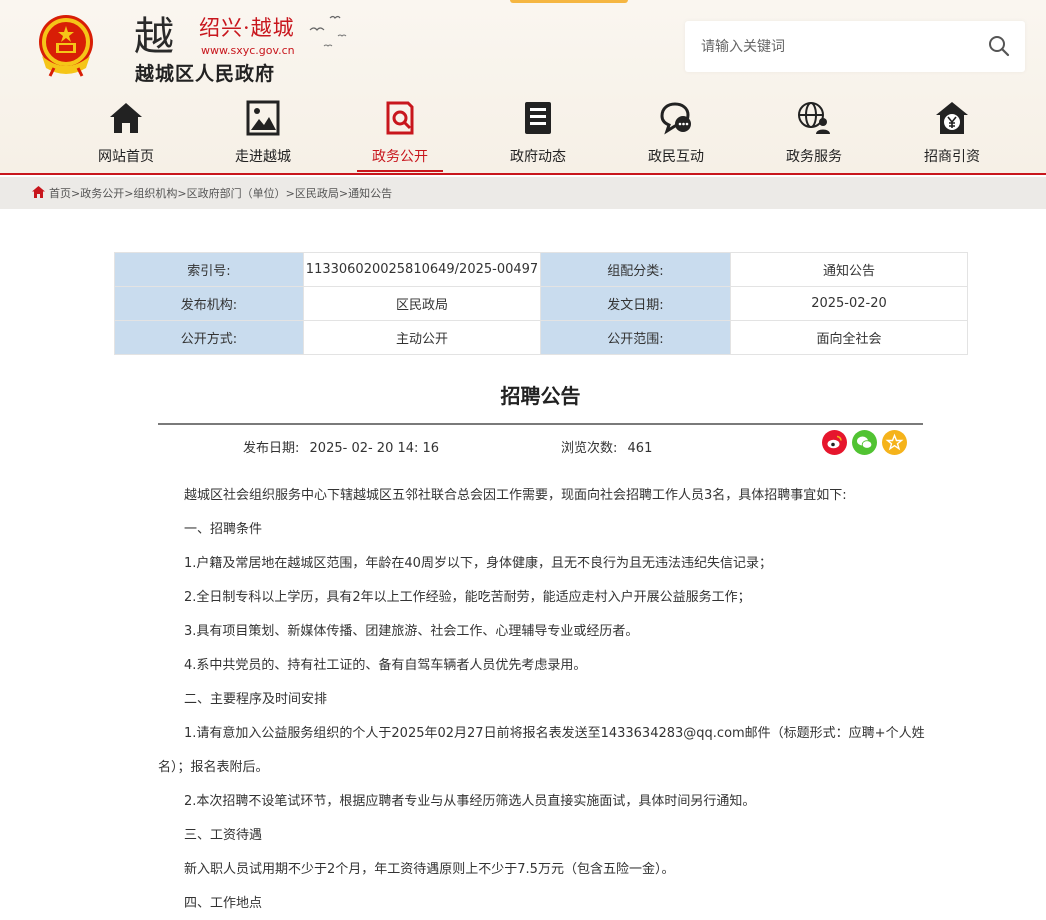  What do you see at coordinates (263, 118) in the screenshot?
I see `picture-icon` at bounding box center [263, 118].